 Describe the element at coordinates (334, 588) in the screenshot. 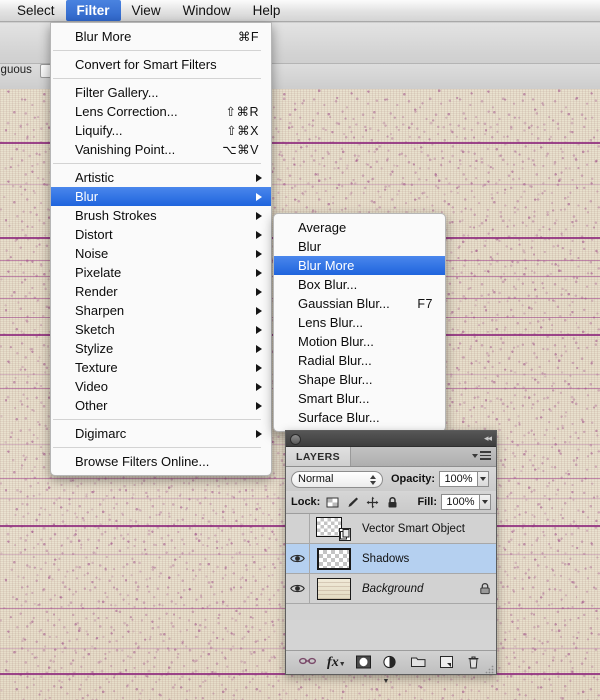

I see `layer-thumbnail` at that location.